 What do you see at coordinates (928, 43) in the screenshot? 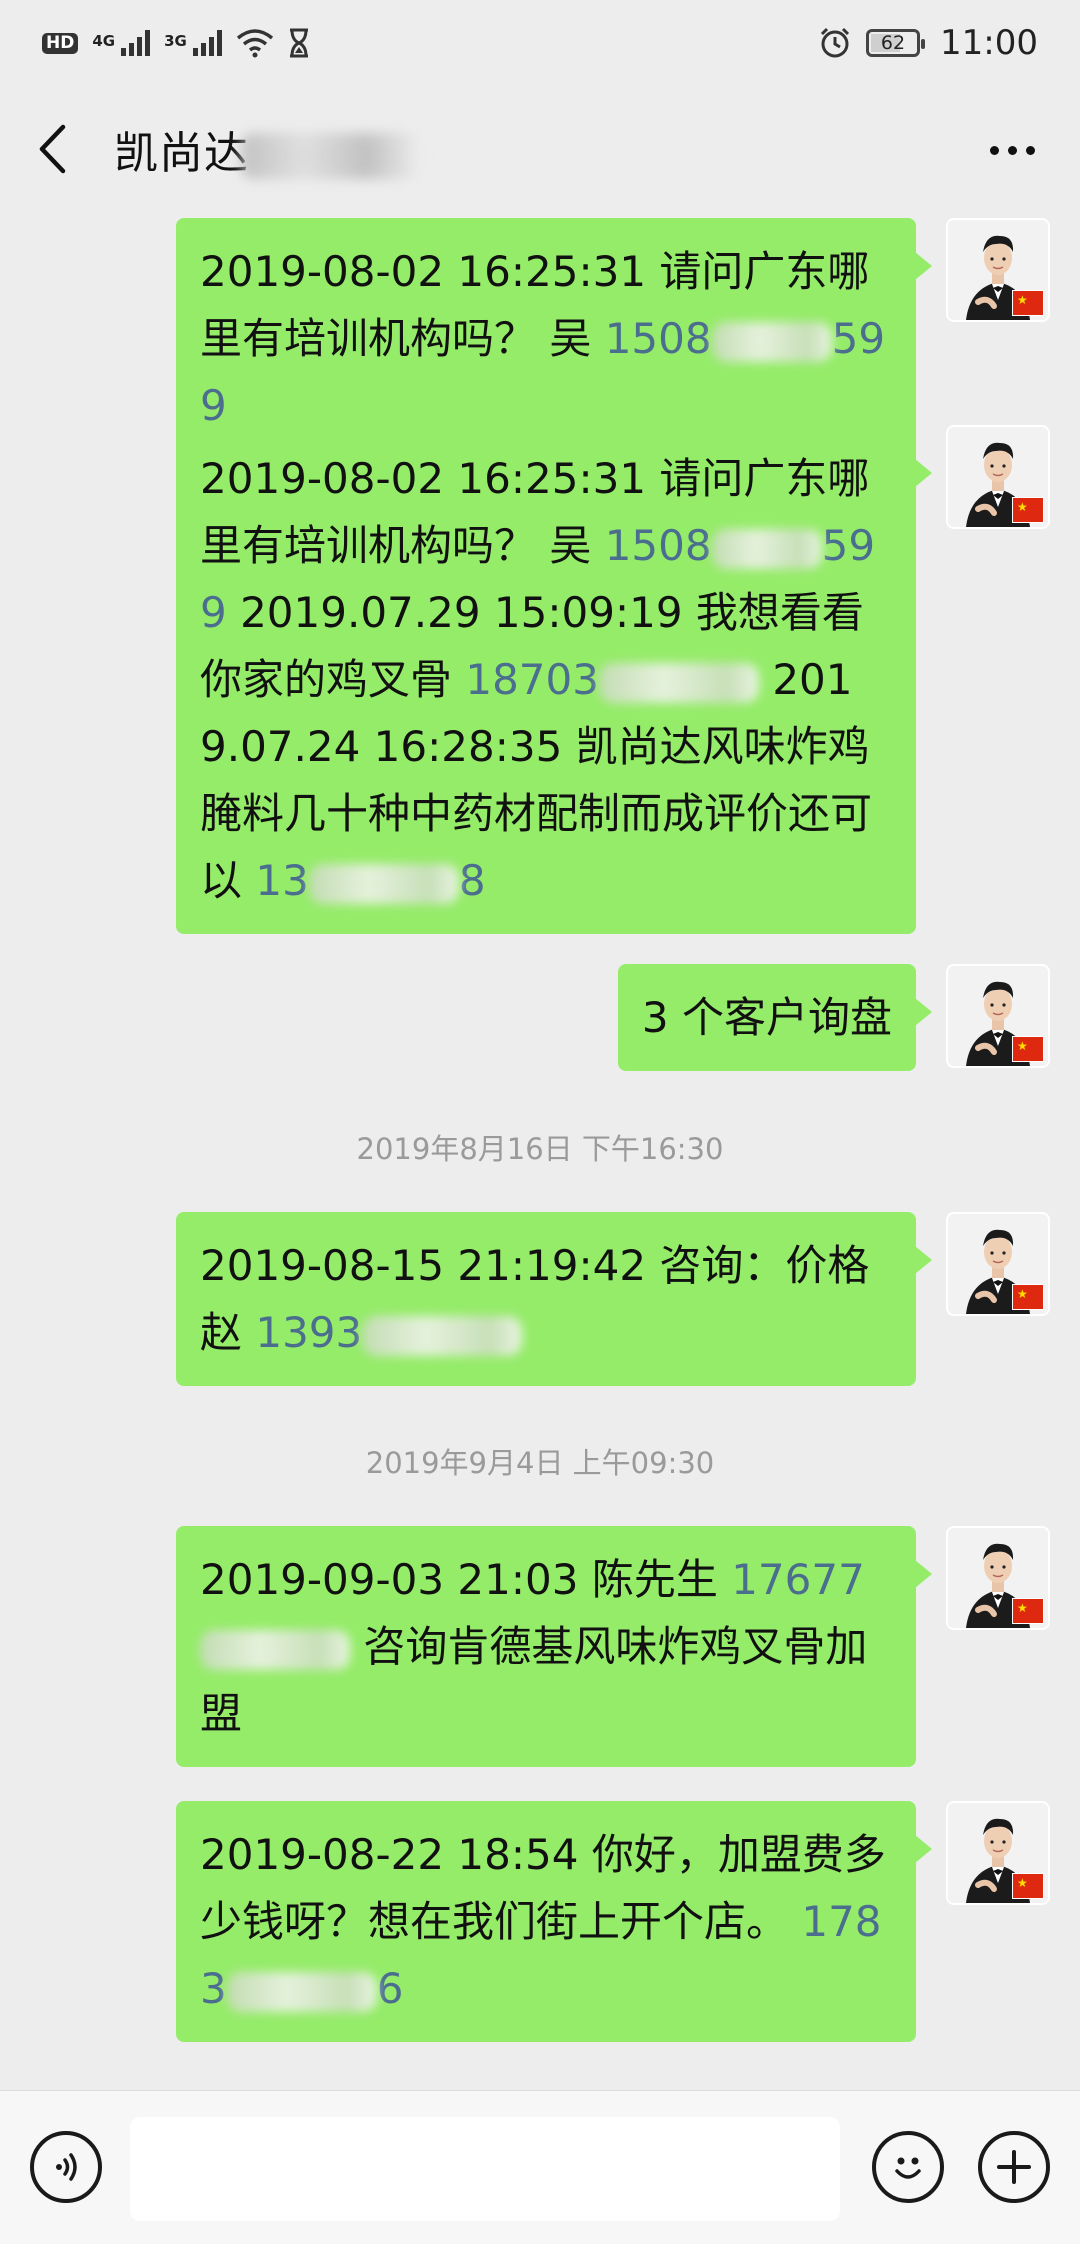
I see `status-right: 62 11:00` at bounding box center [928, 43].